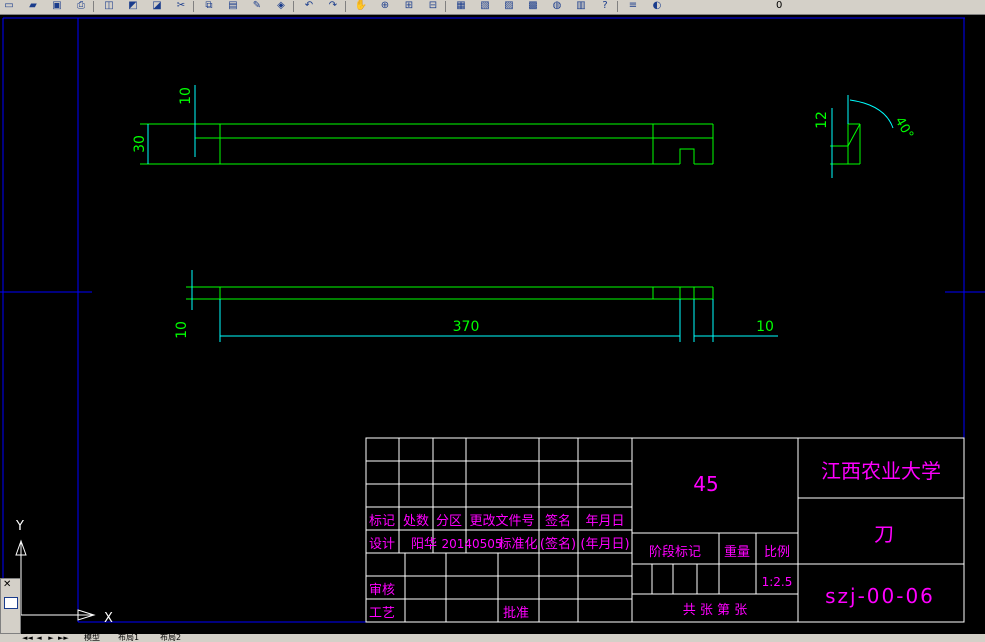  What do you see at coordinates (715, 610) in the screenshot?
I see `sheets-text: 共 张 第 张` at bounding box center [715, 610].